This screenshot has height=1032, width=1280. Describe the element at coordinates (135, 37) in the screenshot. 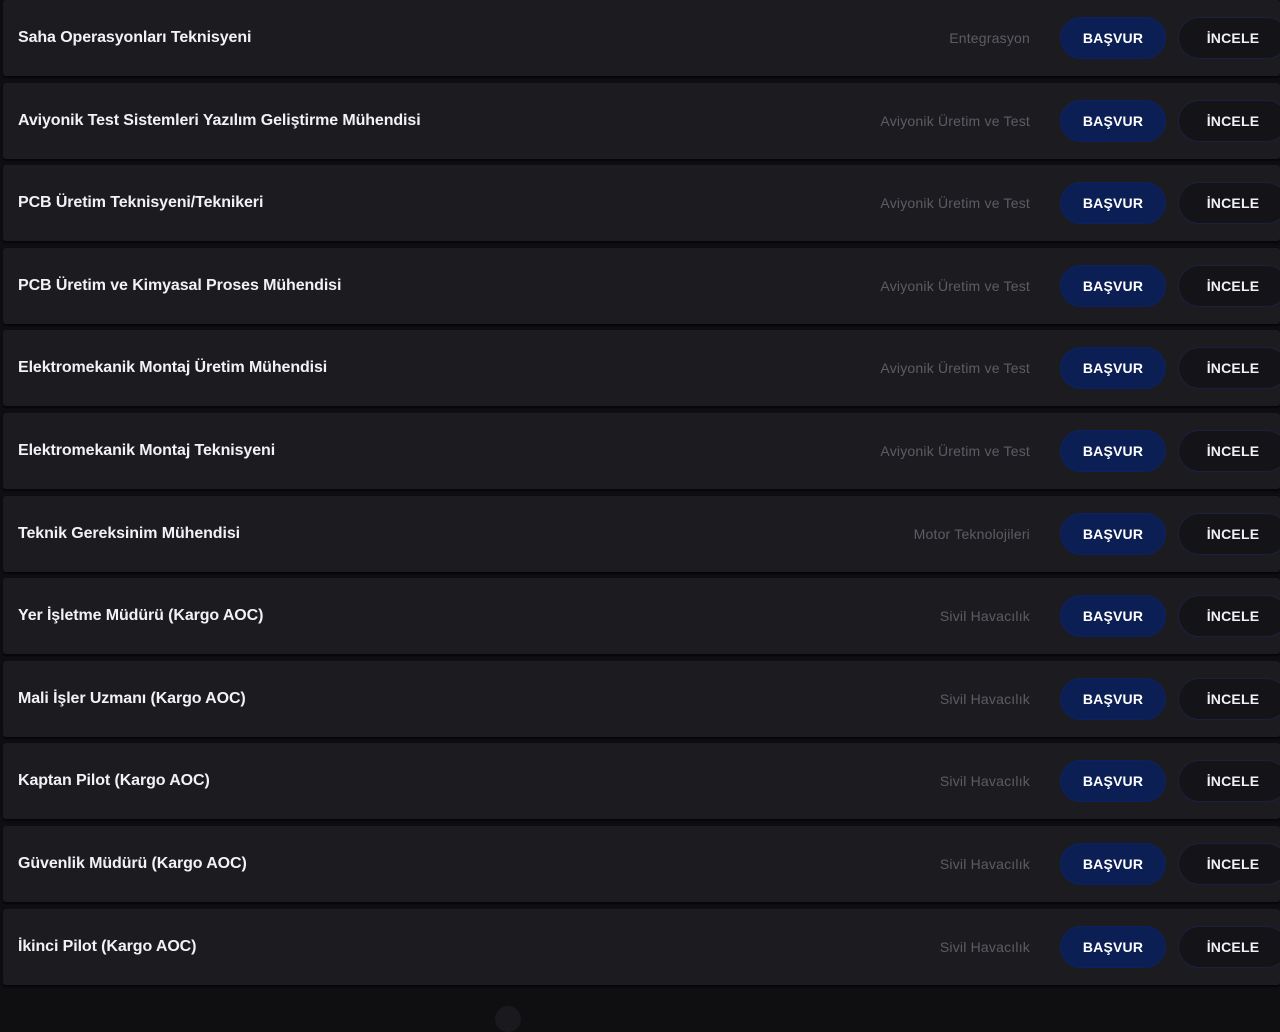

I see `job-title: Saha Operasyonları Teknisyeni` at that location.